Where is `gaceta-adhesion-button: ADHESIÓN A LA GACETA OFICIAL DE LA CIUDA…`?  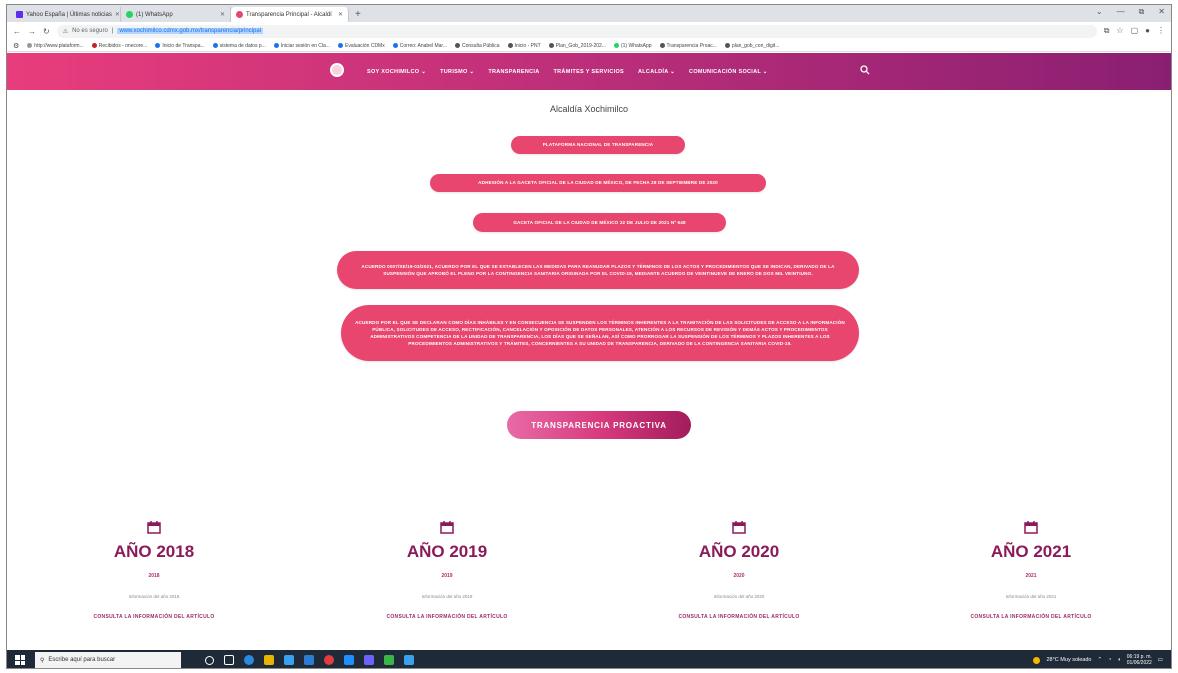 gaceta-adhesion-button: ADHESIÓN A LA GACETA OFICIAL DE LA CIUDA… is located at coordinates (598, 183).